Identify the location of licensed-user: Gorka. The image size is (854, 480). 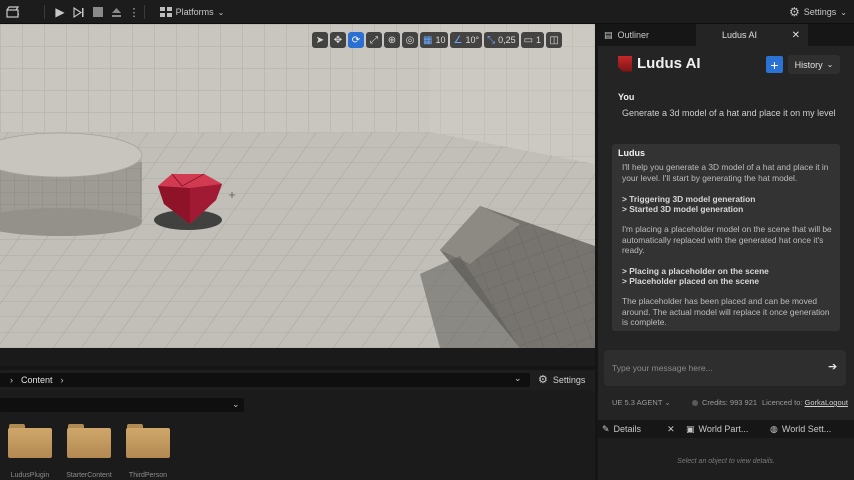
(814, 402).